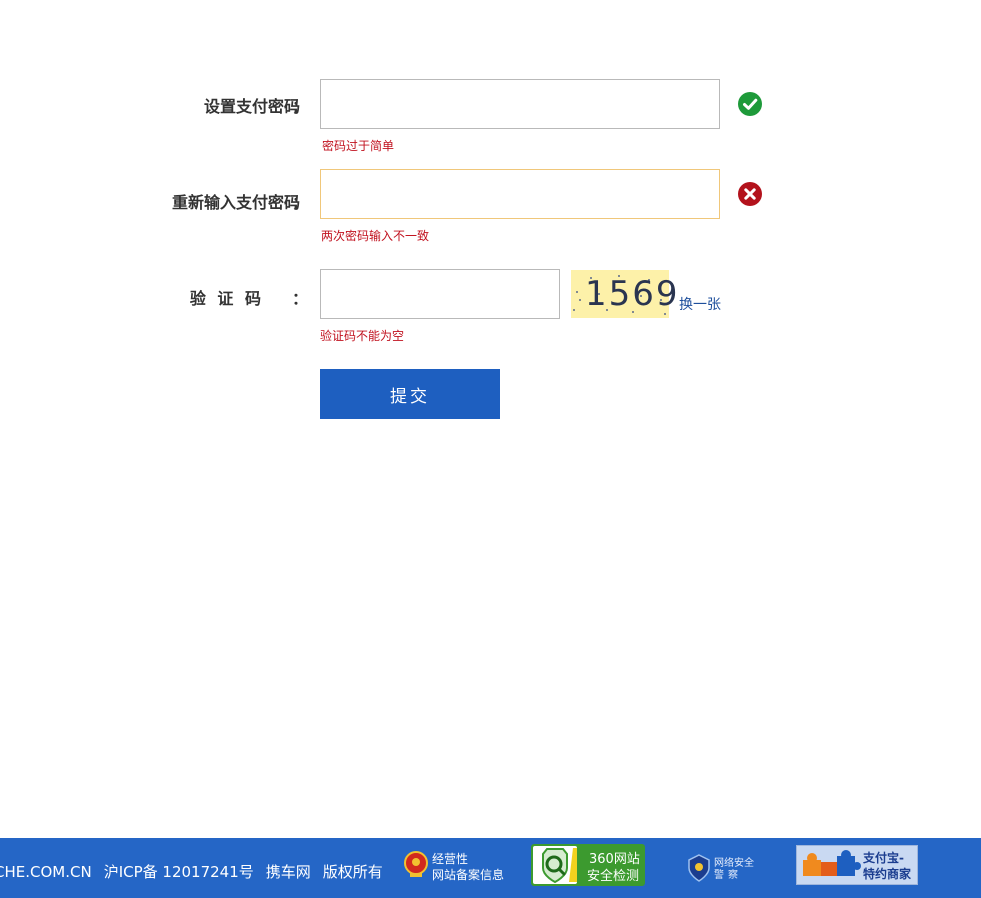  I want to click on confirm-password-colon: ：, so click(300, 202).